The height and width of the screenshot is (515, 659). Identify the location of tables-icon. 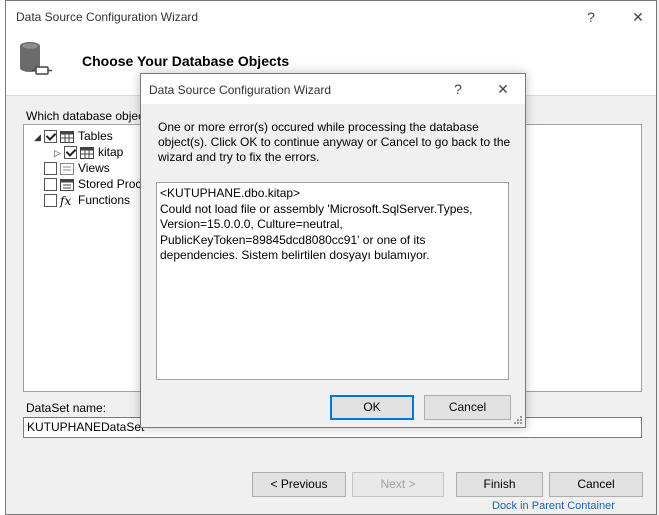
(67, 136).